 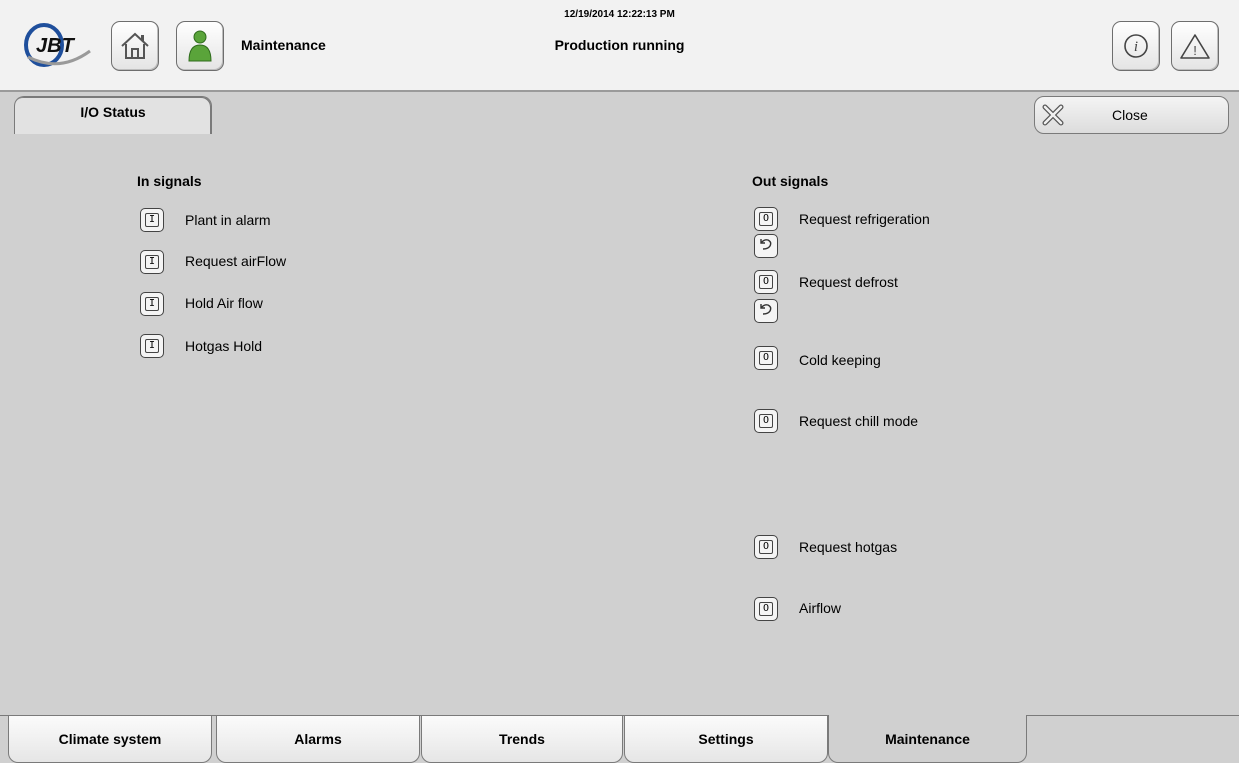 I want to click on nav-tab-label: Climate system, so click(x=110, y=739).